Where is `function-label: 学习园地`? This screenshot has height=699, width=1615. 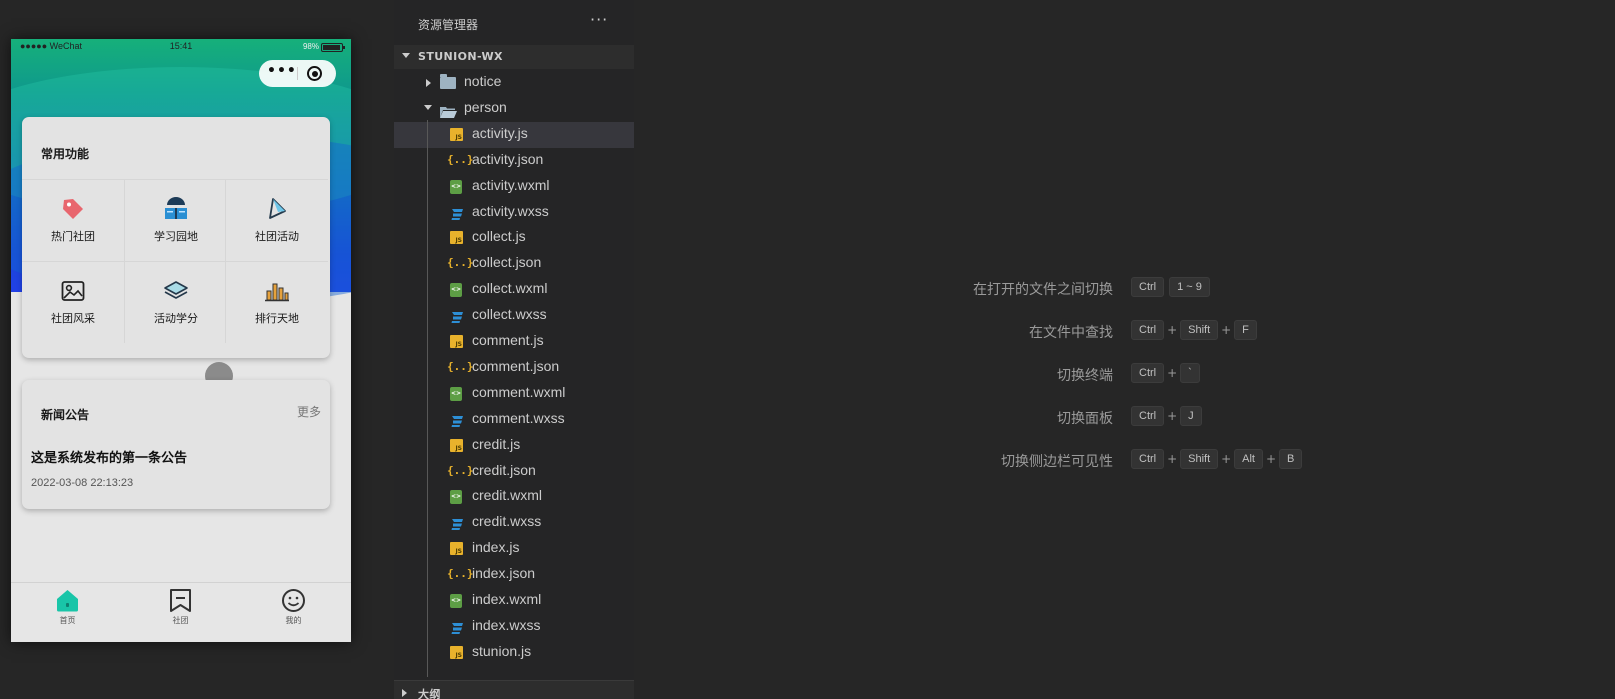
function-label: 学习园地 is located at coordinates (176, 236).